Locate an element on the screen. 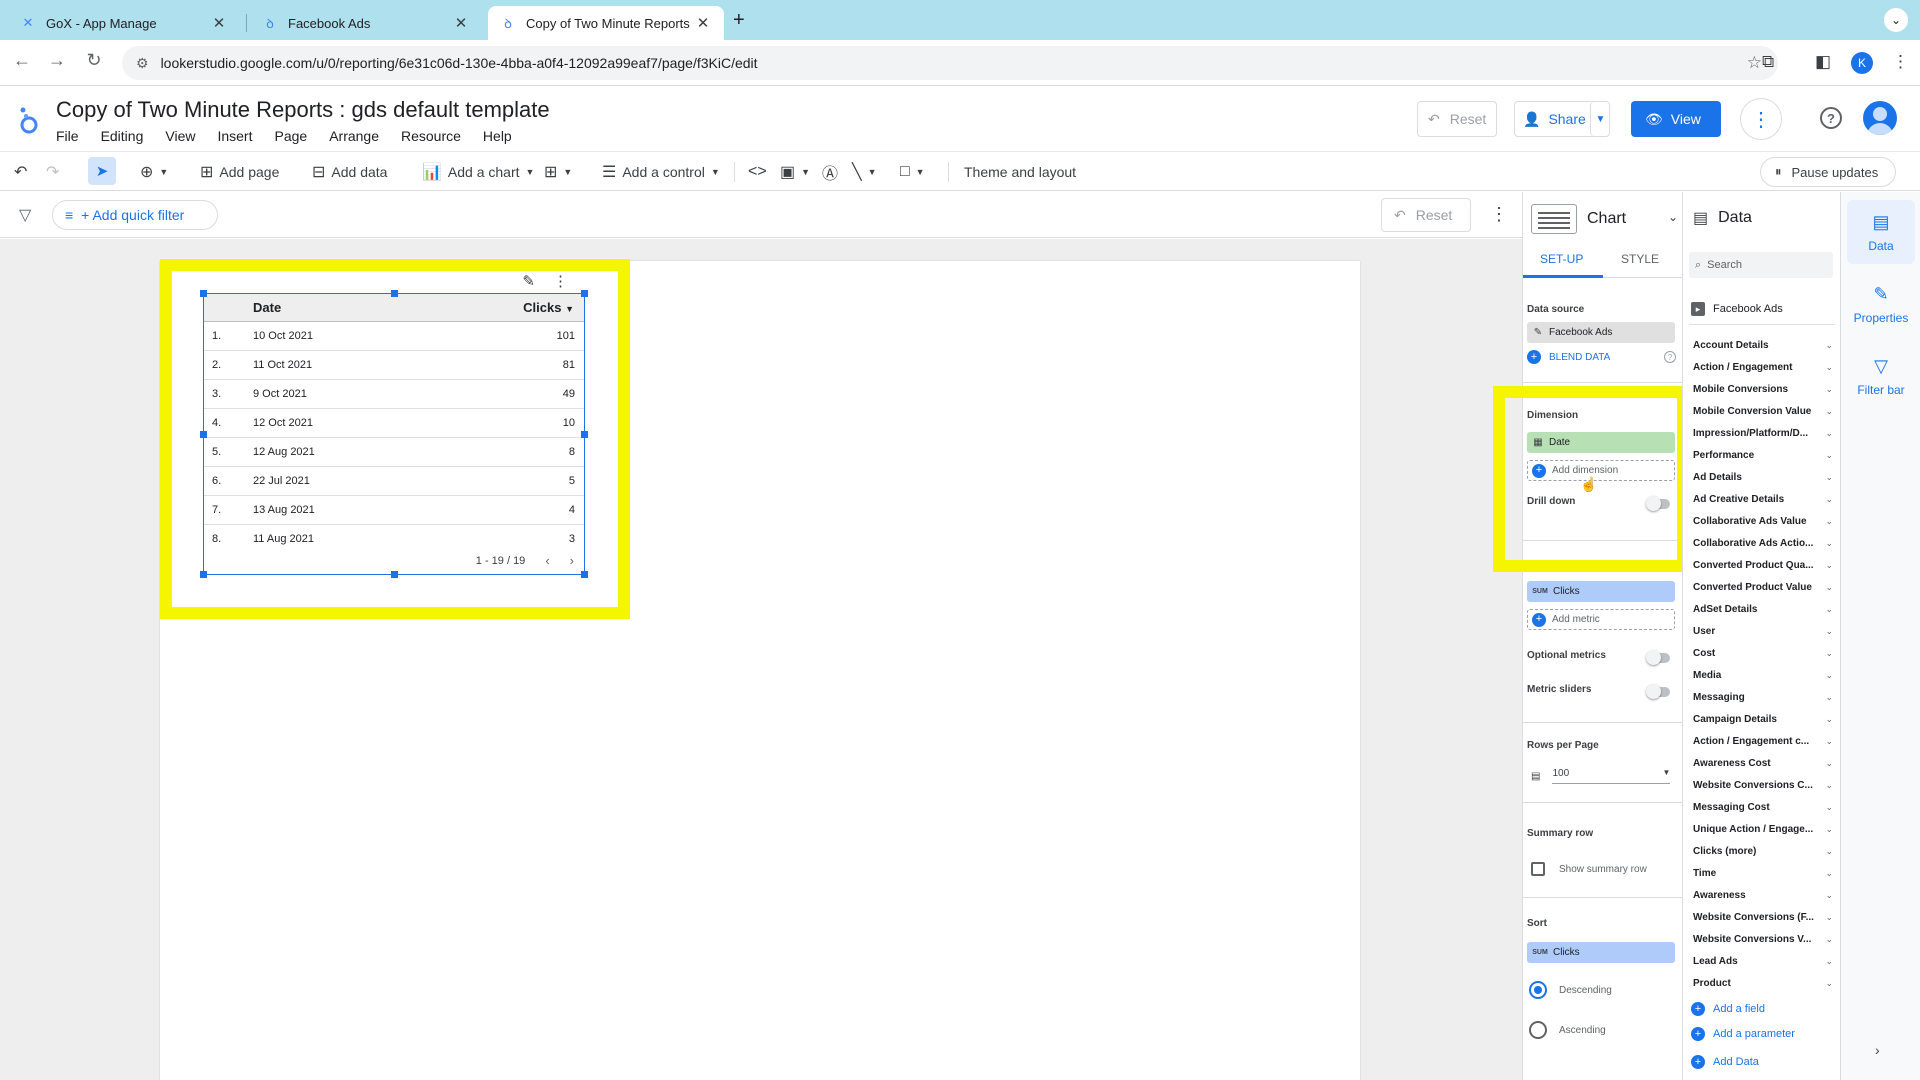 The image size is (1920, 1080). help-question-icon: ? is located at coordinates (1670, 357).